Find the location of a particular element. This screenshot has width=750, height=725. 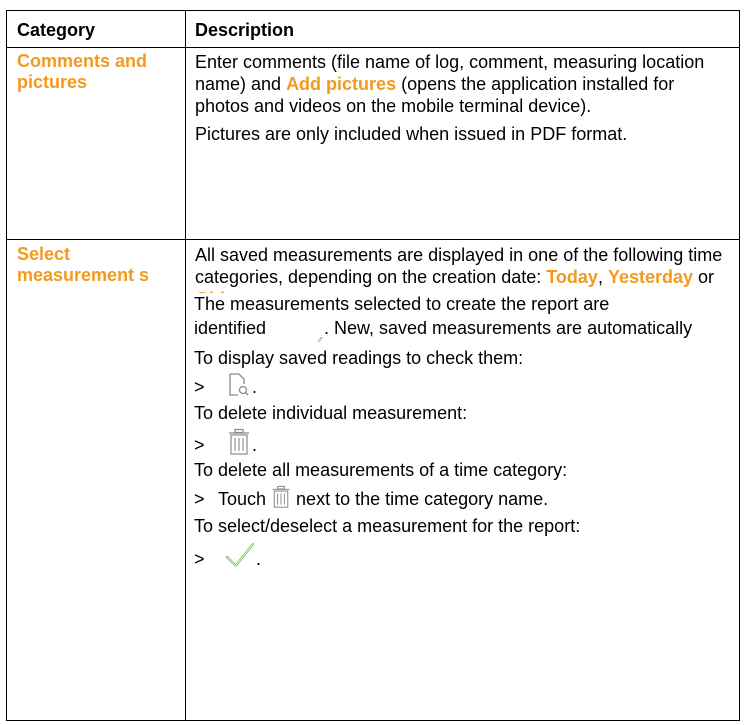

step-delete-category: > Touch next to the time category name. is located at coordinates (464, 497).